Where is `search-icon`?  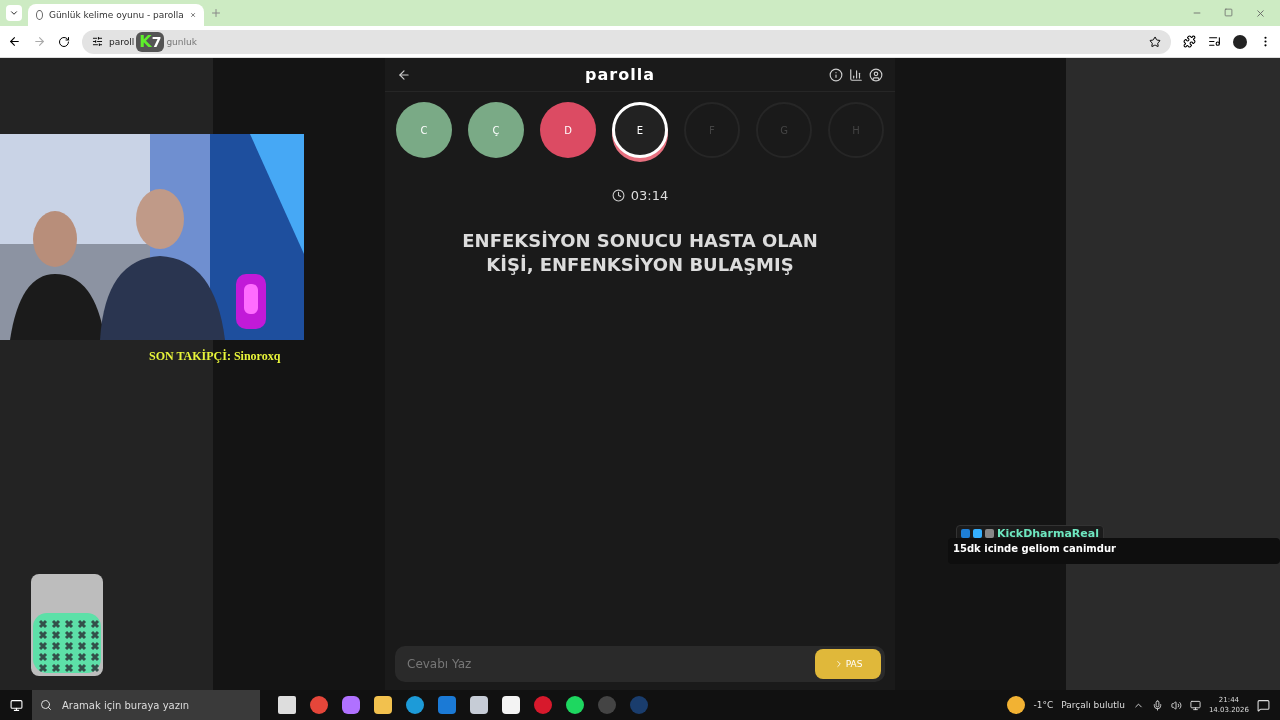
search-icon is located at coordinates (46, 705).